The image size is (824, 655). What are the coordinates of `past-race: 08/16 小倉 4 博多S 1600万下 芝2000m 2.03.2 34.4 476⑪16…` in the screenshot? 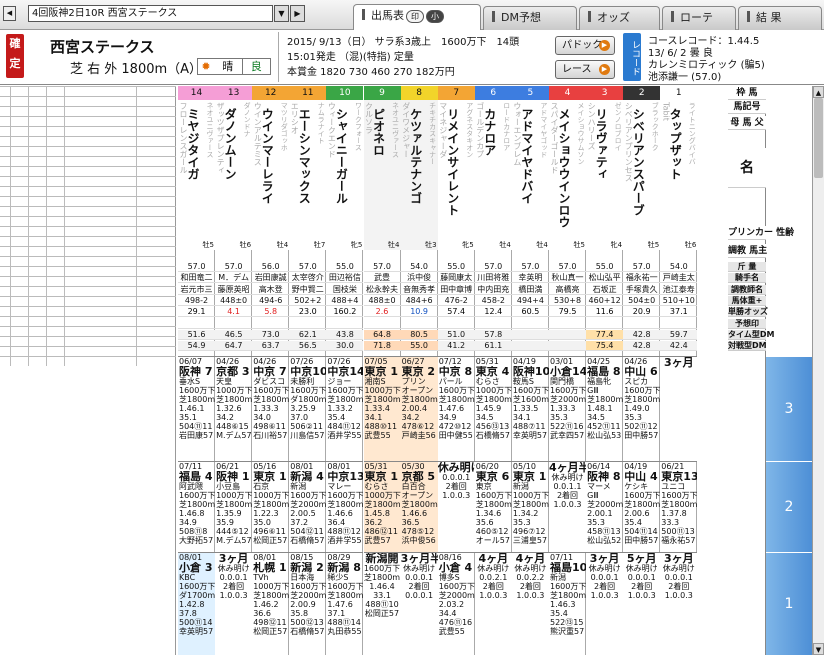 It's located at (456, 603).